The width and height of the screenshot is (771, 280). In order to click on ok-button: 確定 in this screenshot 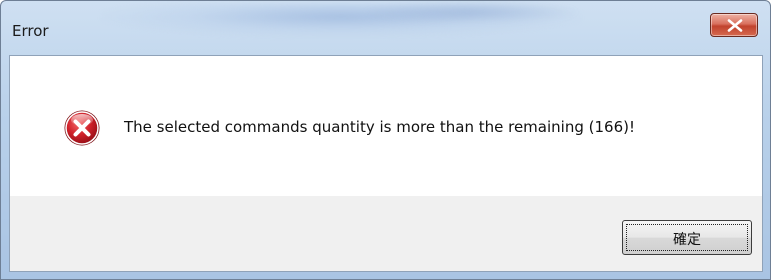, I will do `click(687, 237)`.